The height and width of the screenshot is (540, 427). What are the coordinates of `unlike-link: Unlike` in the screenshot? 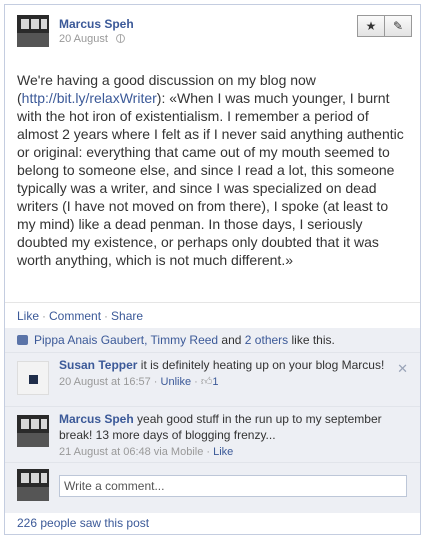 It's located at (176, 382).